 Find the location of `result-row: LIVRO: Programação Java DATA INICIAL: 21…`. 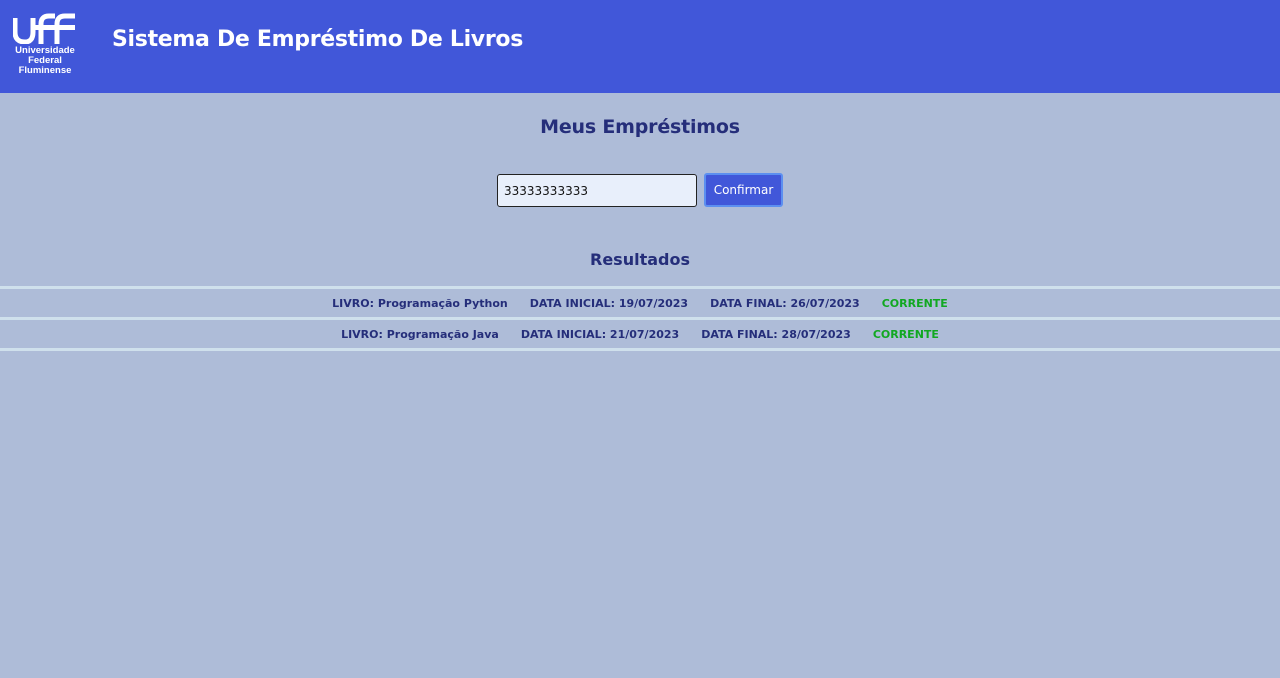

result-row: LIVRO: Programação Java DATA INICIAL: 21… is located at coordinates (640, 334).